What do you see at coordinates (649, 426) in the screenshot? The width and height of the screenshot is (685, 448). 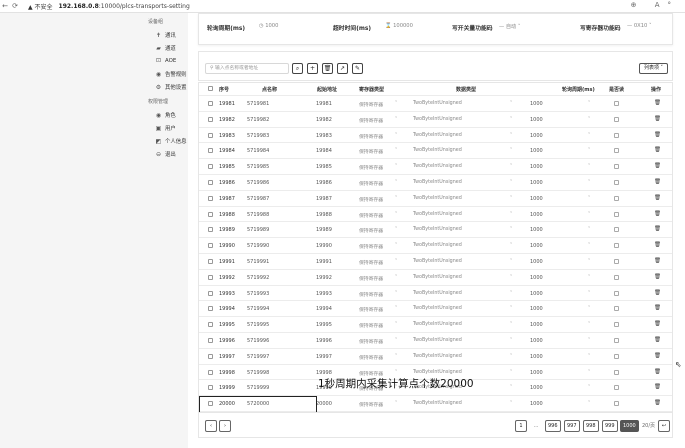 I see `page-size-select: 20/页` at bounding box center [649, 426].